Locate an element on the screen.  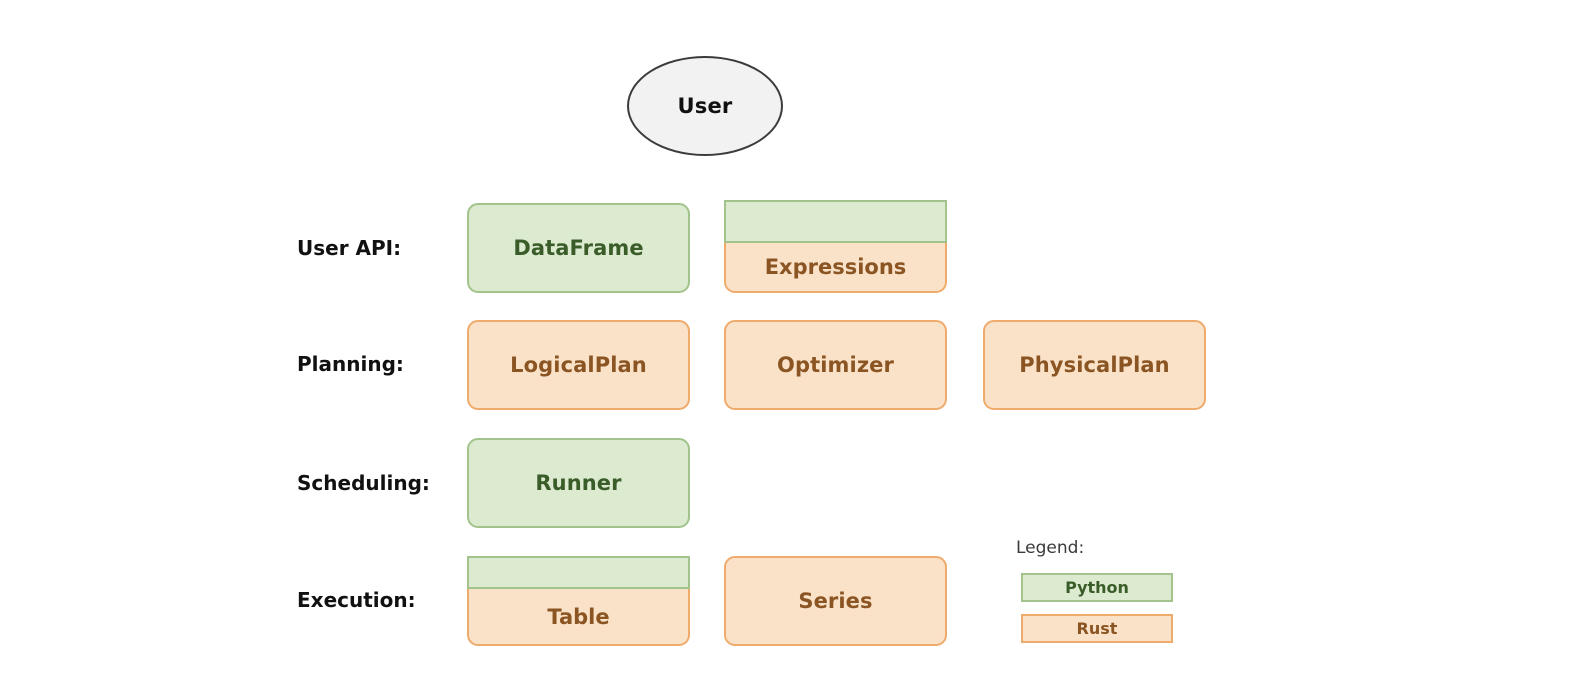
row-label-execution: Execution: is located at coordinates (356, 600).